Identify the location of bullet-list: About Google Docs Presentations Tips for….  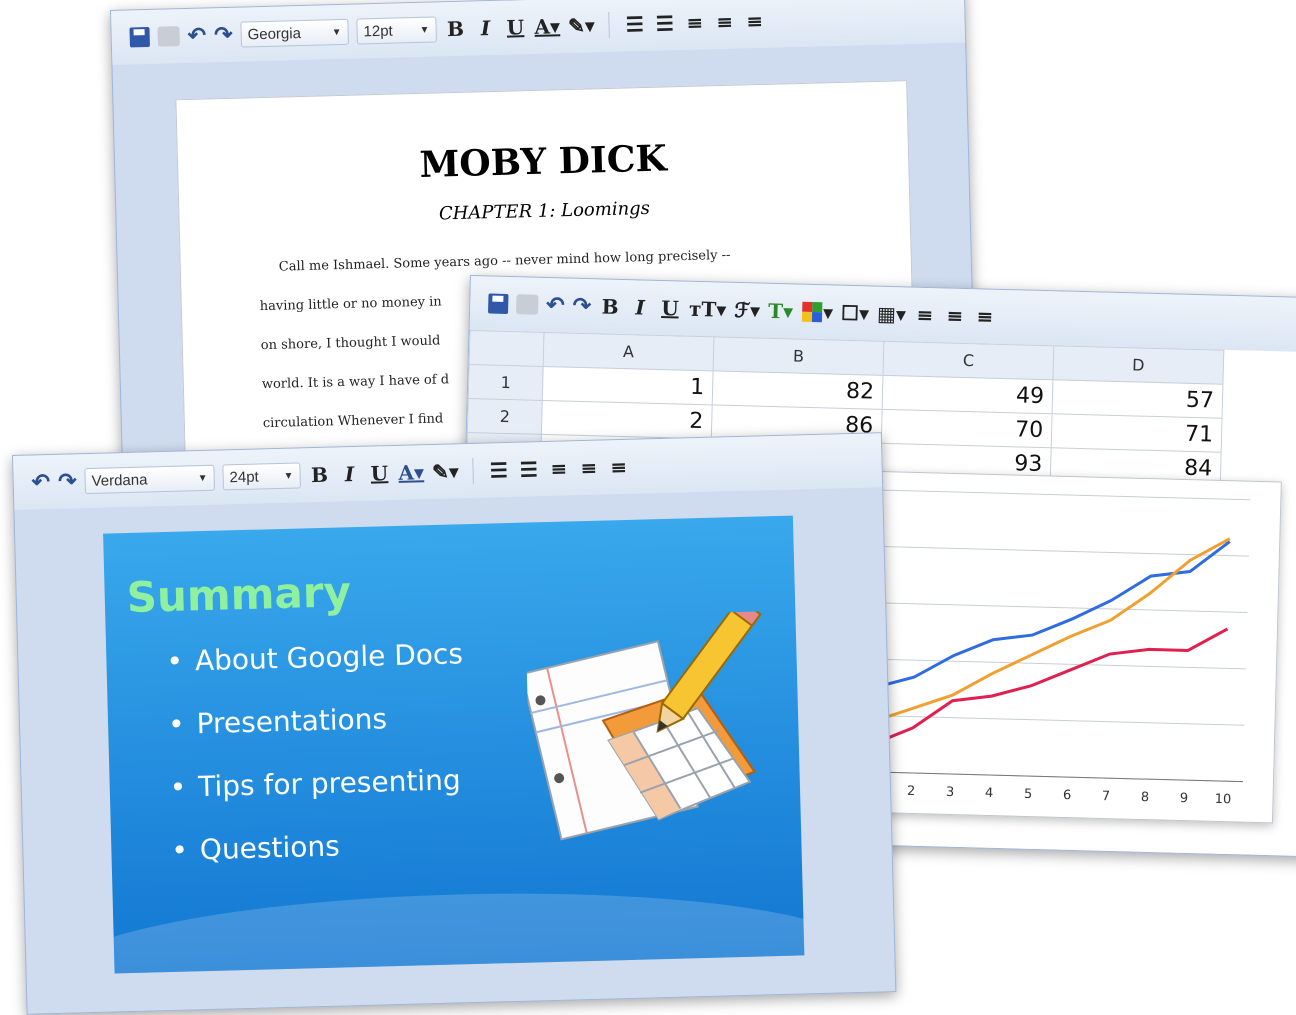
(317, 764).